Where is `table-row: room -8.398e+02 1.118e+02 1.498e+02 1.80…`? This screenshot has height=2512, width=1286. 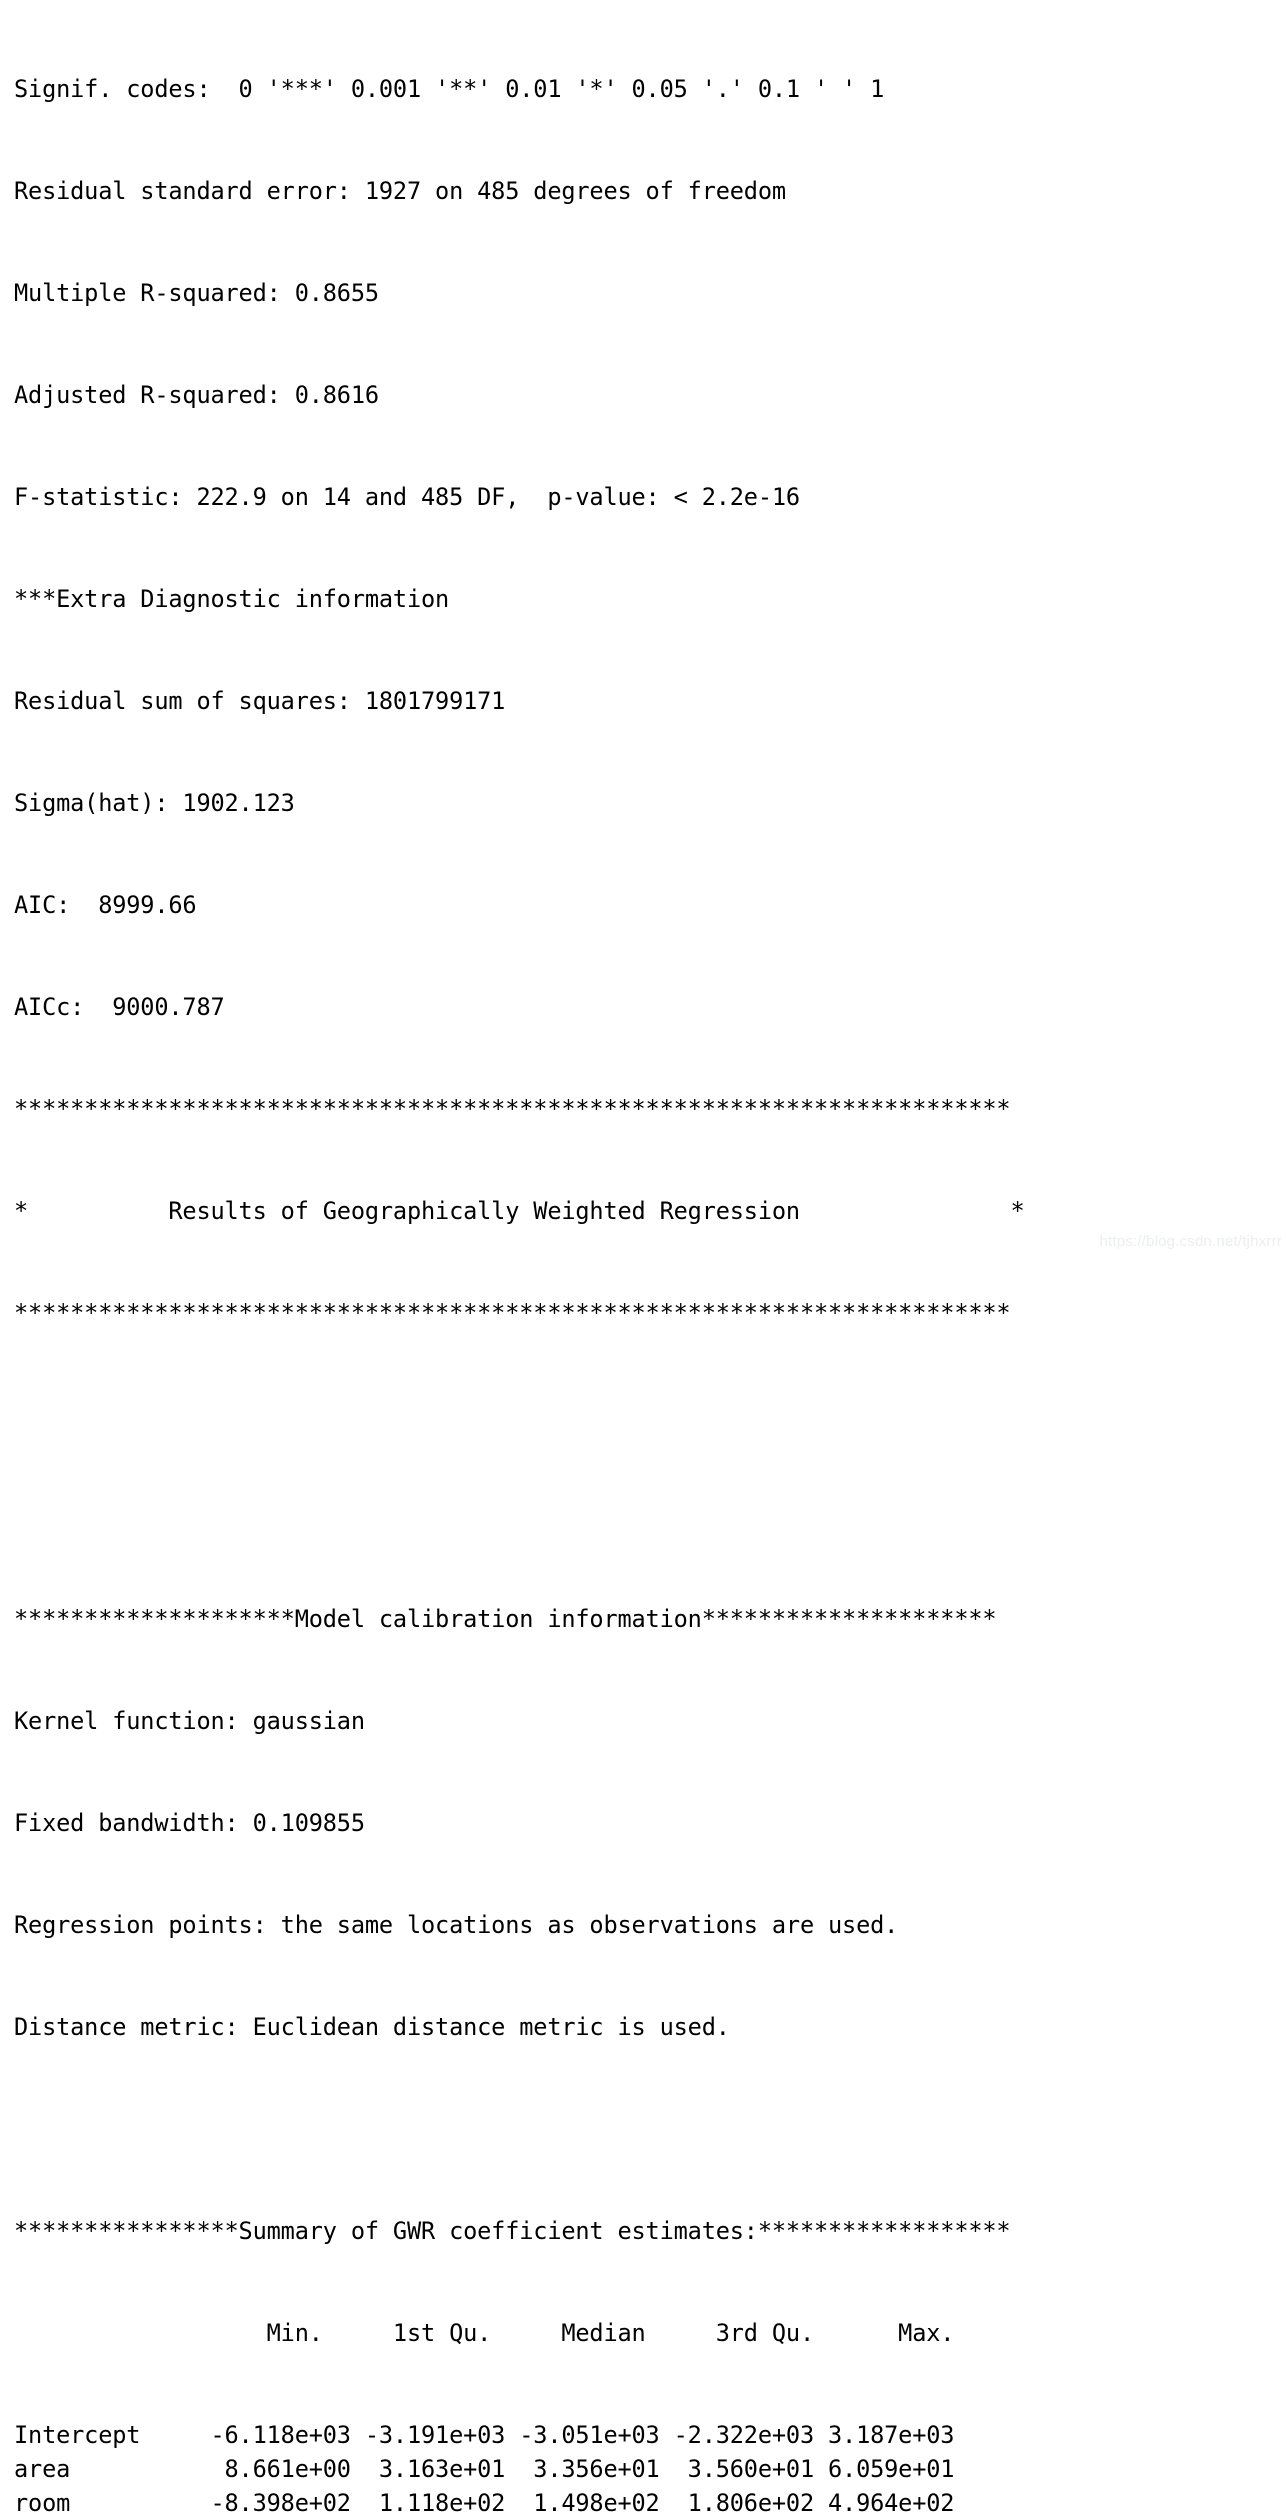 table-row: room -8.398e+02 1.118e+02 1.498e+02 1.80… is located at coordinates (484, 2500).